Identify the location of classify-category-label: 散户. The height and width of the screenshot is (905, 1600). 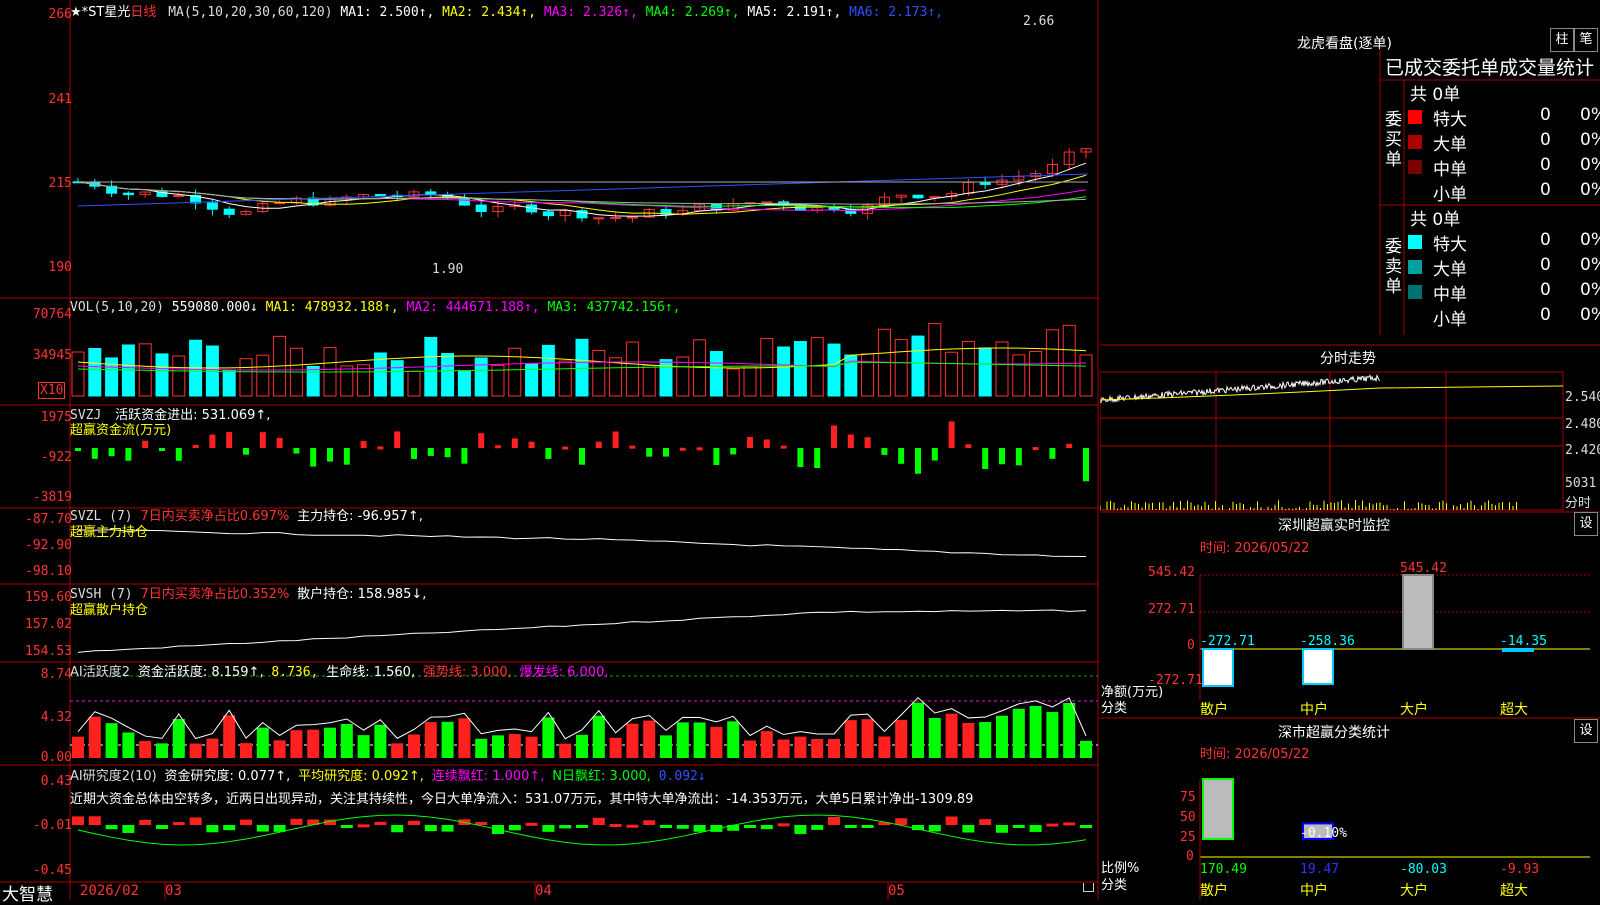
(1214, 890).